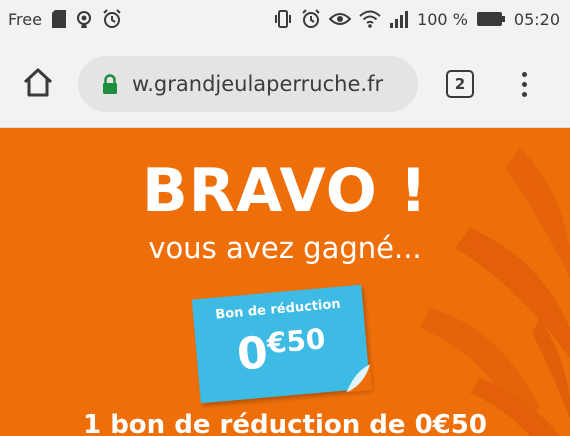 This screenshot has width=570, height=436. What do you see at coordinates (359, 378) in the screenshot?
I see `page-curl-icon` at bounding box center [359, 378].